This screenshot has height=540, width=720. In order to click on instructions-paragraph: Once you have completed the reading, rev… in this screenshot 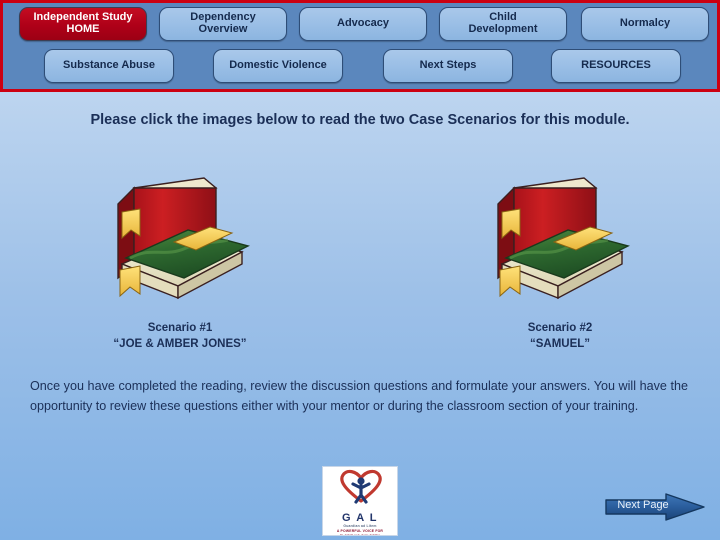, I will do `click(359, 396)`.